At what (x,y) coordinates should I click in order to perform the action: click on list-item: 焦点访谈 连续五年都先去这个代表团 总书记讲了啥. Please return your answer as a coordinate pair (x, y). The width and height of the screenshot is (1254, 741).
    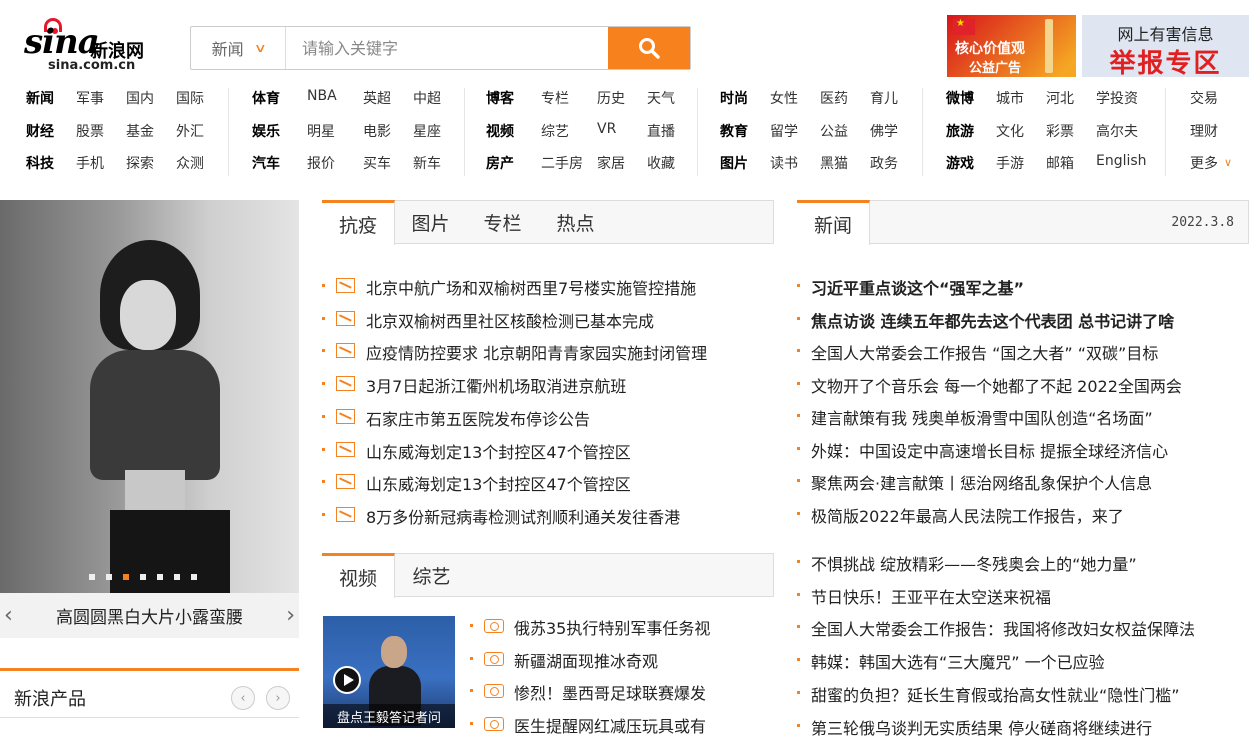
    Looking at the image, I should click on (1025, 319).